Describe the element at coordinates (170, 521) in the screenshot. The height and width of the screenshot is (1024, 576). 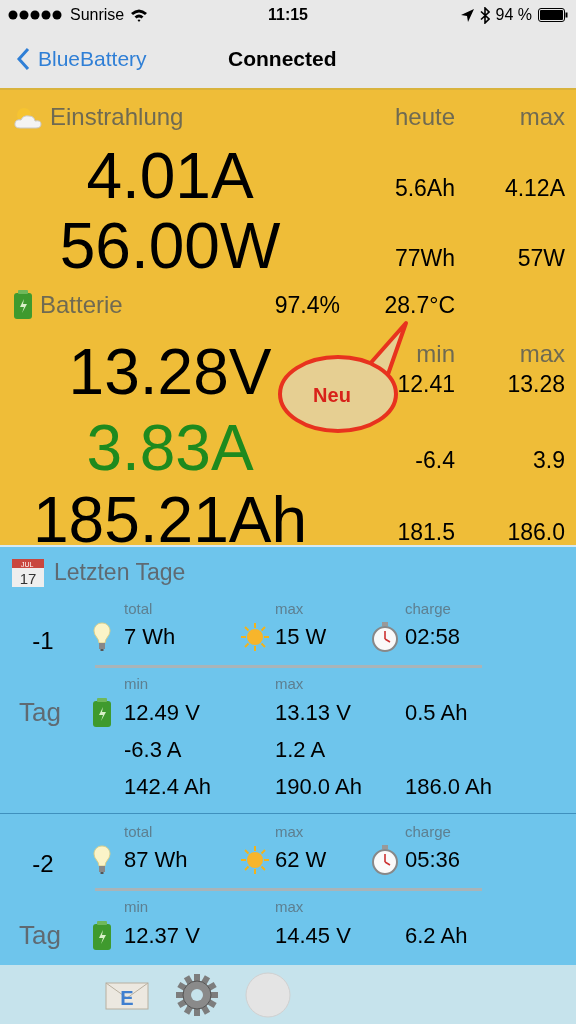
I see `reading-value: 185.21Ah` at that location.